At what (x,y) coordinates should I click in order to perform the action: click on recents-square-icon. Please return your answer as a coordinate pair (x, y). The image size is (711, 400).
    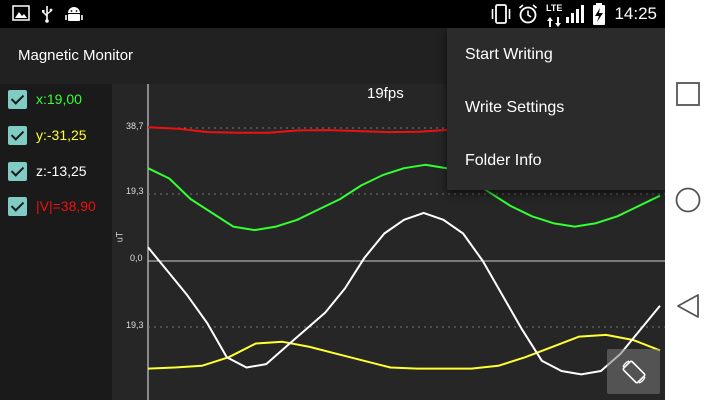
    Looking at the image, I should click on (688, 94).